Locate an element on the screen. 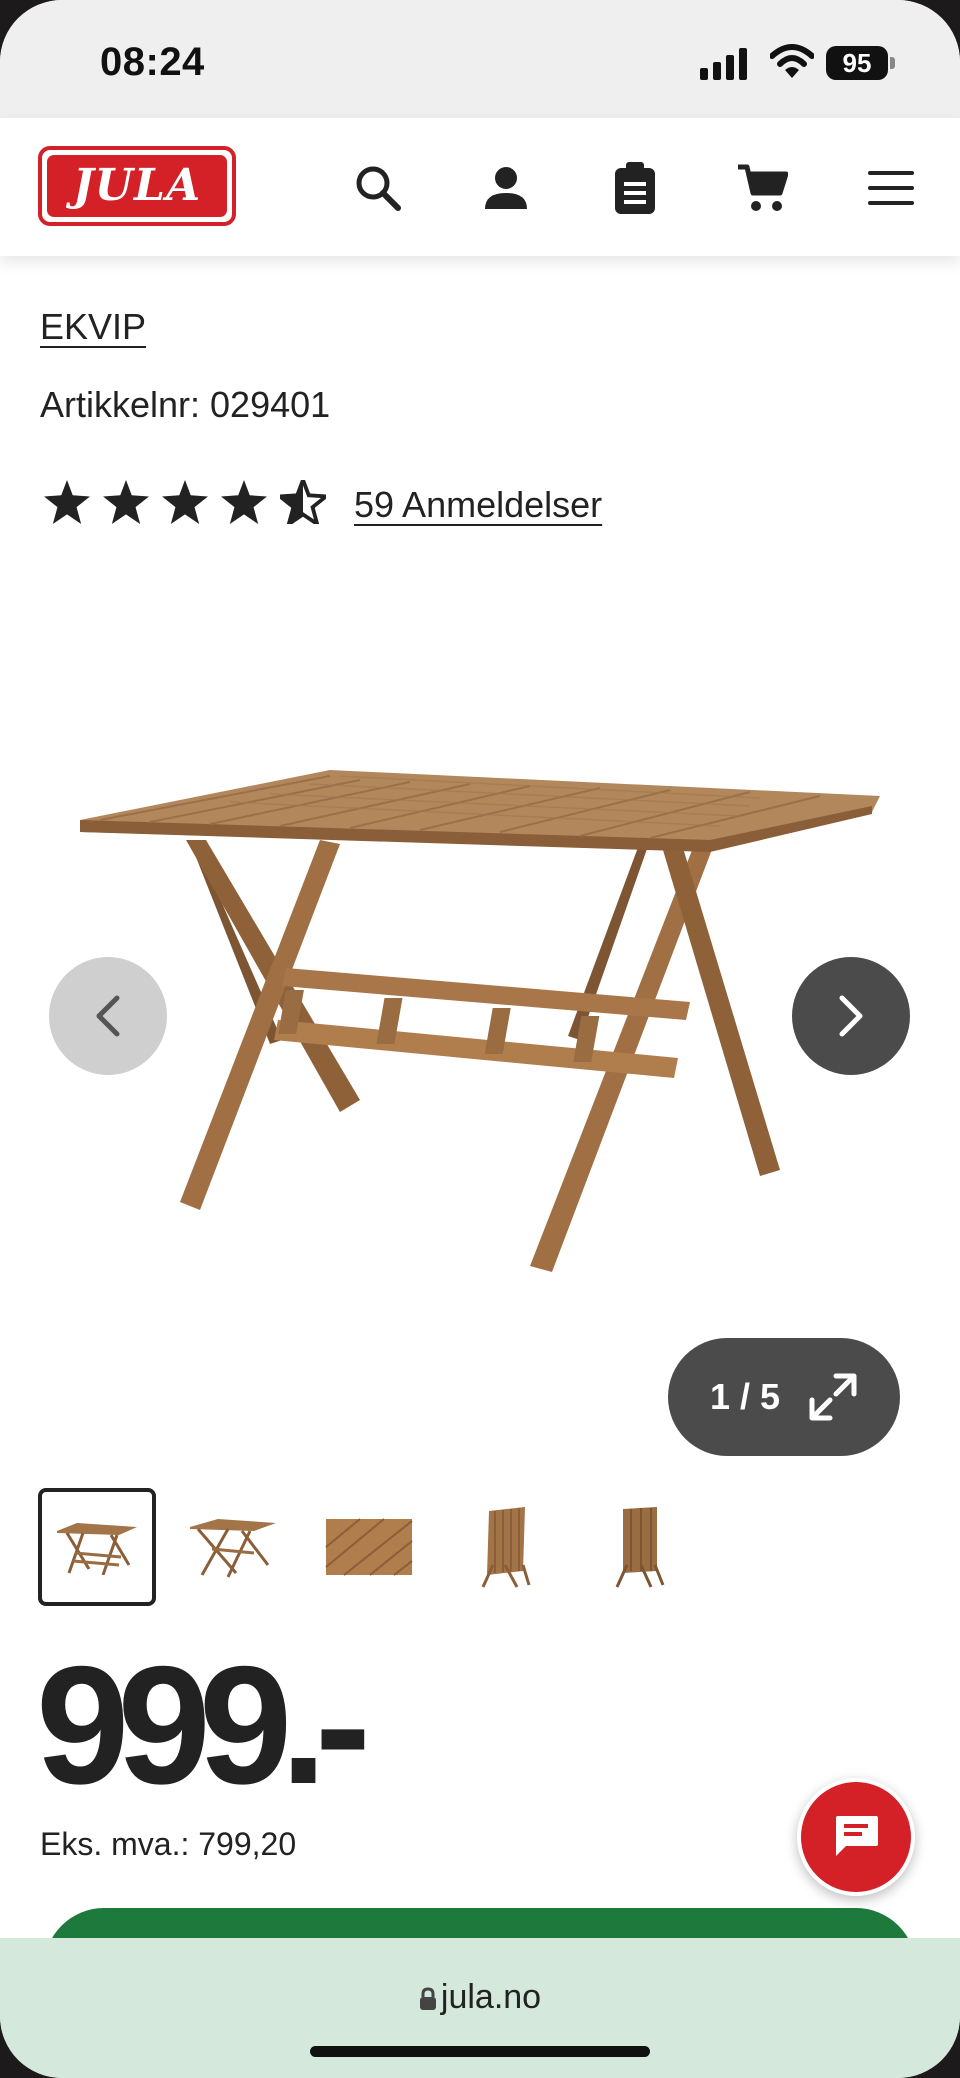 The image size is (960, 2078). browser-url-bar: jula.no is located at coordinates (480, 2008).